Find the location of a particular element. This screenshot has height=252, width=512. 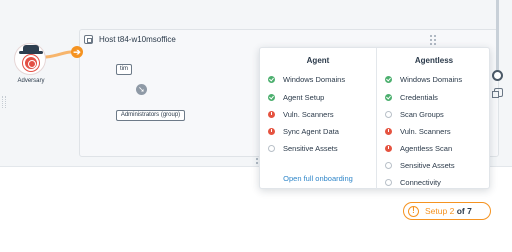

adversary-label: Adversary is located at coordinates (31, 81).